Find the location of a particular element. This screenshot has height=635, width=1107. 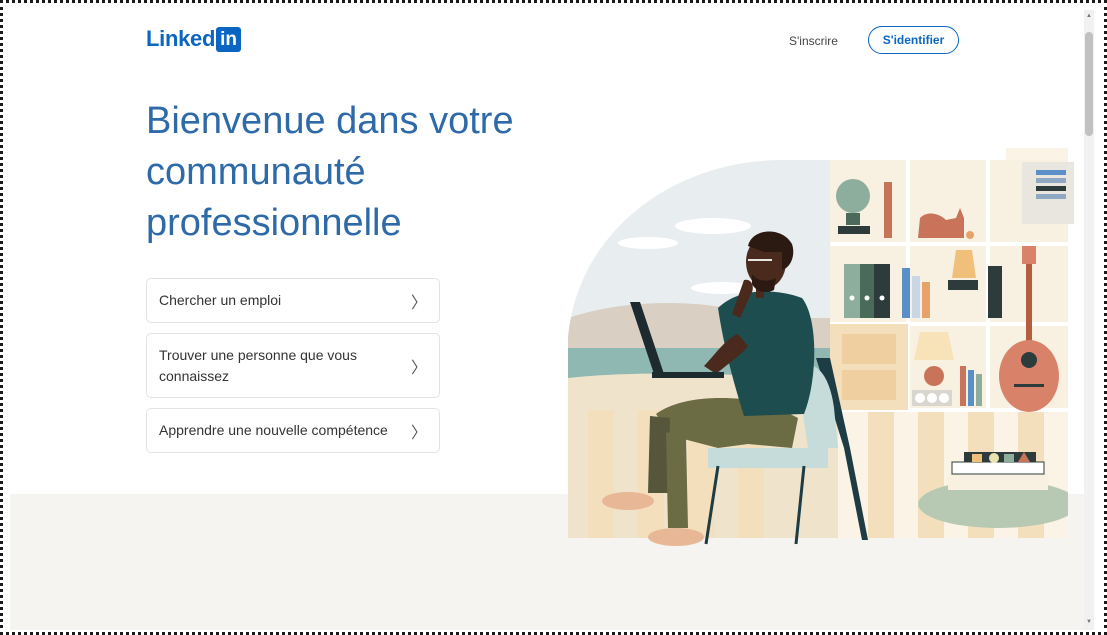

title-line-3: professionnelle is located at coordinates (274, 223).